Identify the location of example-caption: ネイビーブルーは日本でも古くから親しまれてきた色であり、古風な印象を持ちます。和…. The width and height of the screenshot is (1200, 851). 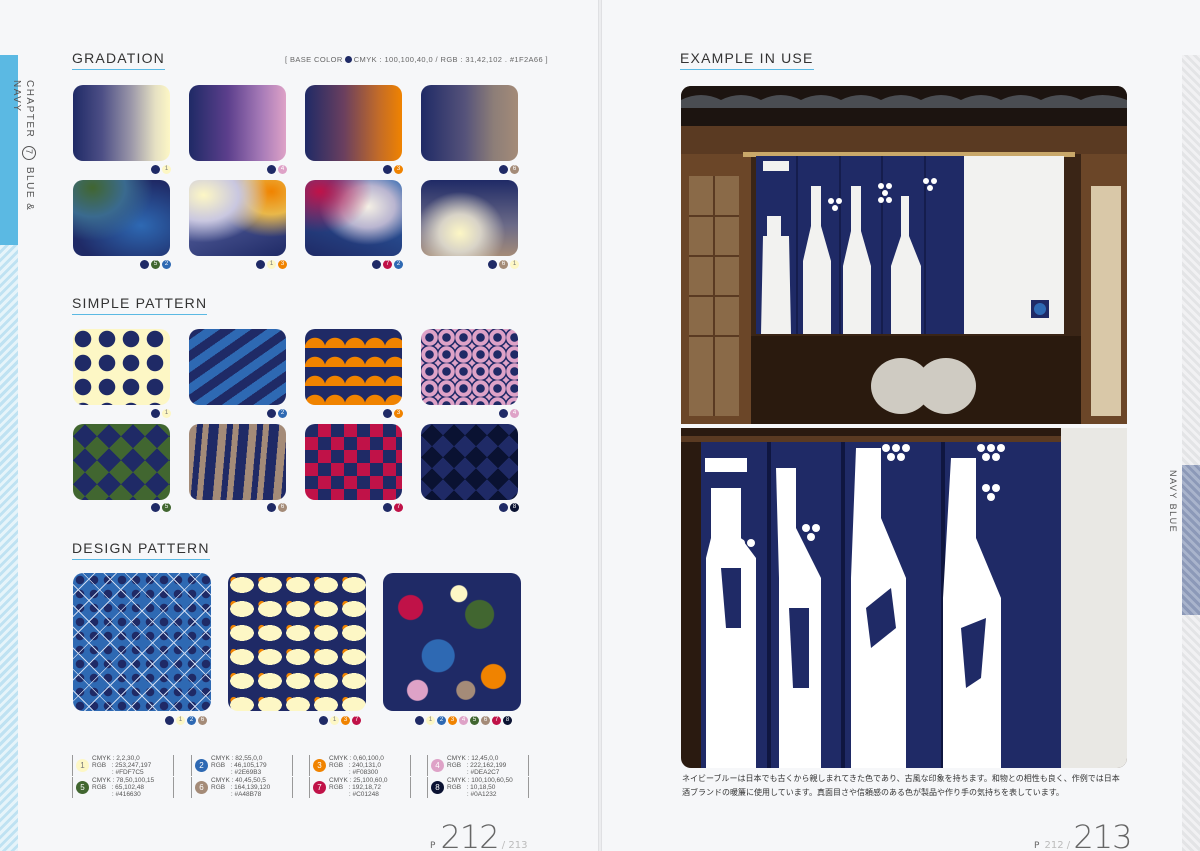
(901, 785).